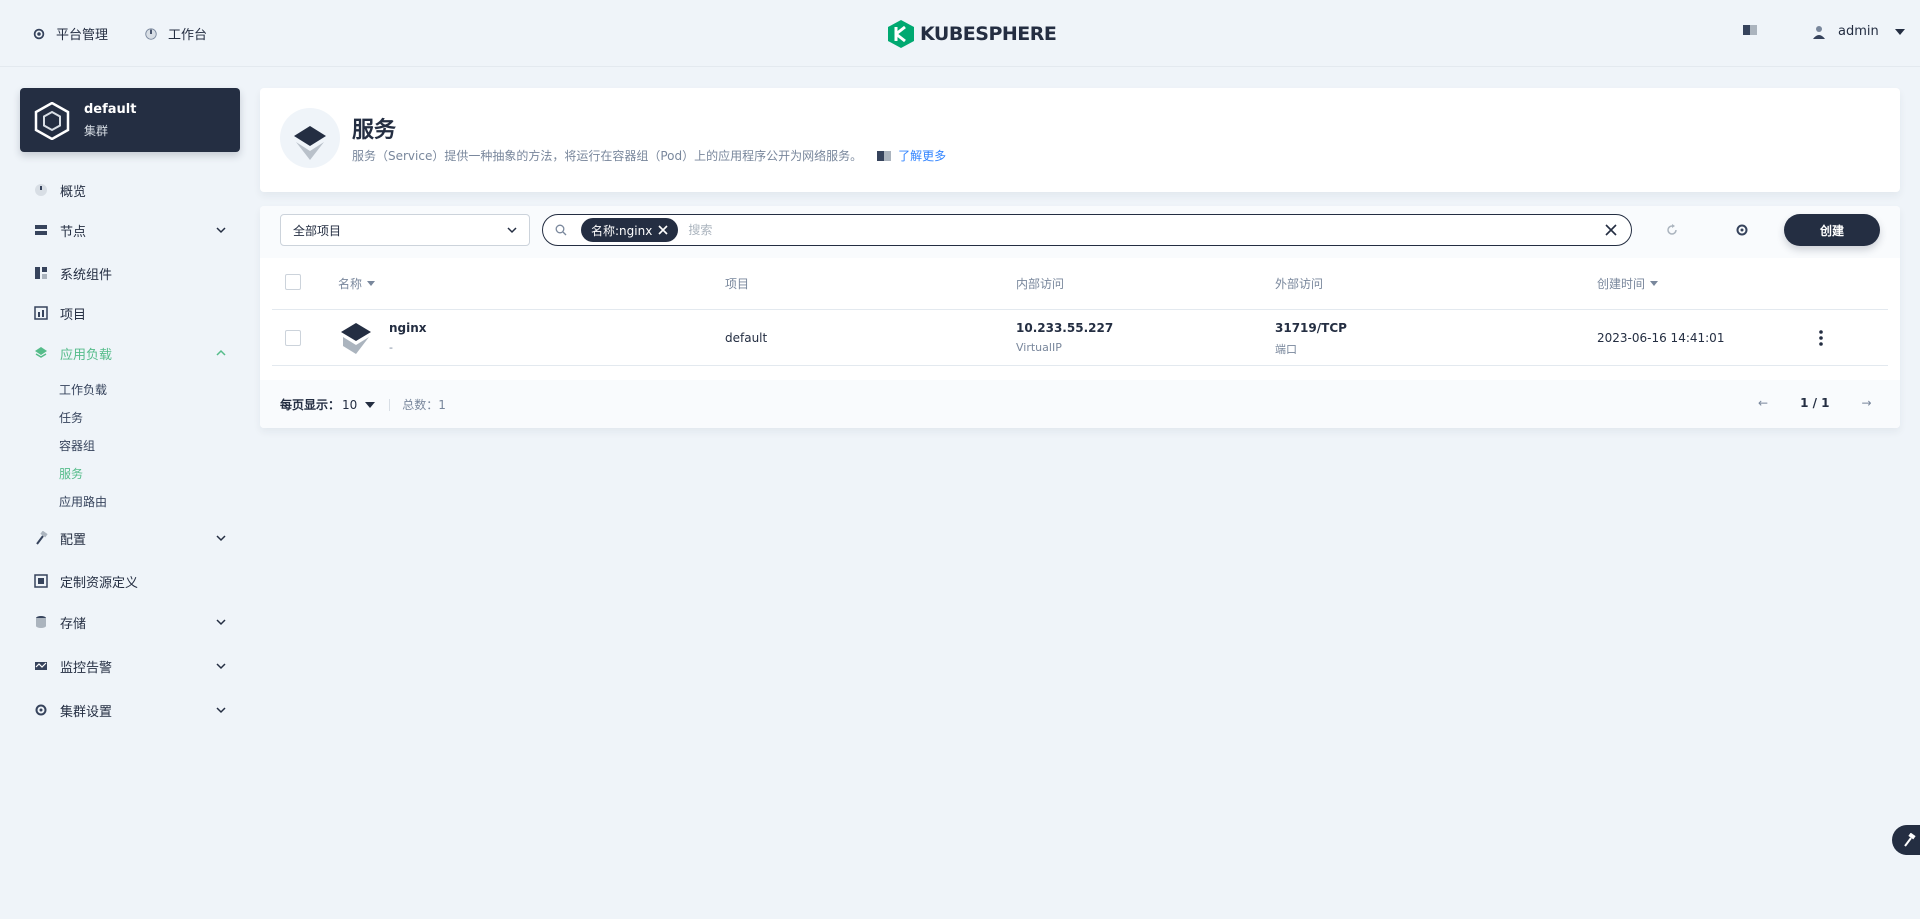  Describe the element at coordinates (130, 353) in the screenshot. I see `sidebar-item-app-workloads: 应用负载` at that location.